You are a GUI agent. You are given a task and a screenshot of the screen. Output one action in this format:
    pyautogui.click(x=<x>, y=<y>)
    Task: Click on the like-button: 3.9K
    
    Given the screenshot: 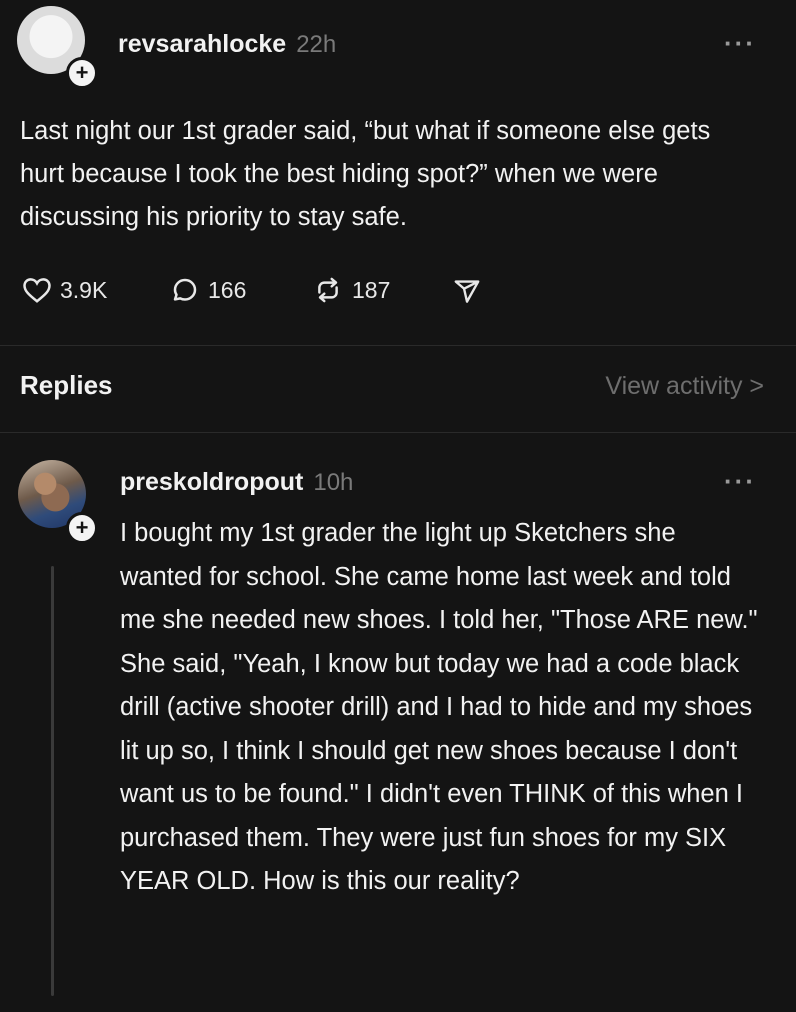 What is the action you would take?
    pyautogui.click(x=64, y=290)
    